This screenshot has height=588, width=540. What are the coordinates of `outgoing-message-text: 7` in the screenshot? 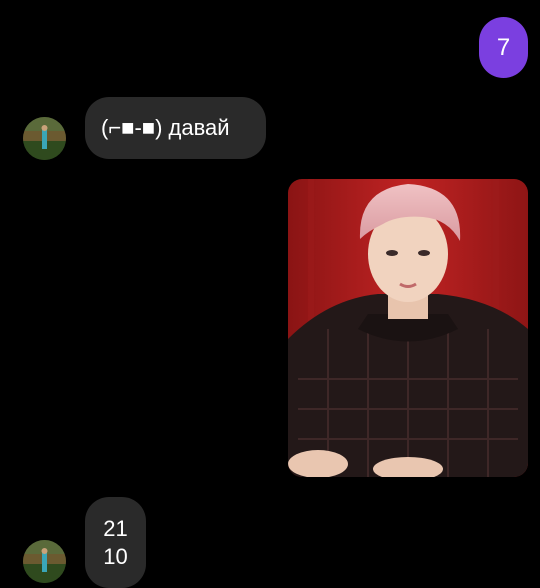 It's located at (503, 47).